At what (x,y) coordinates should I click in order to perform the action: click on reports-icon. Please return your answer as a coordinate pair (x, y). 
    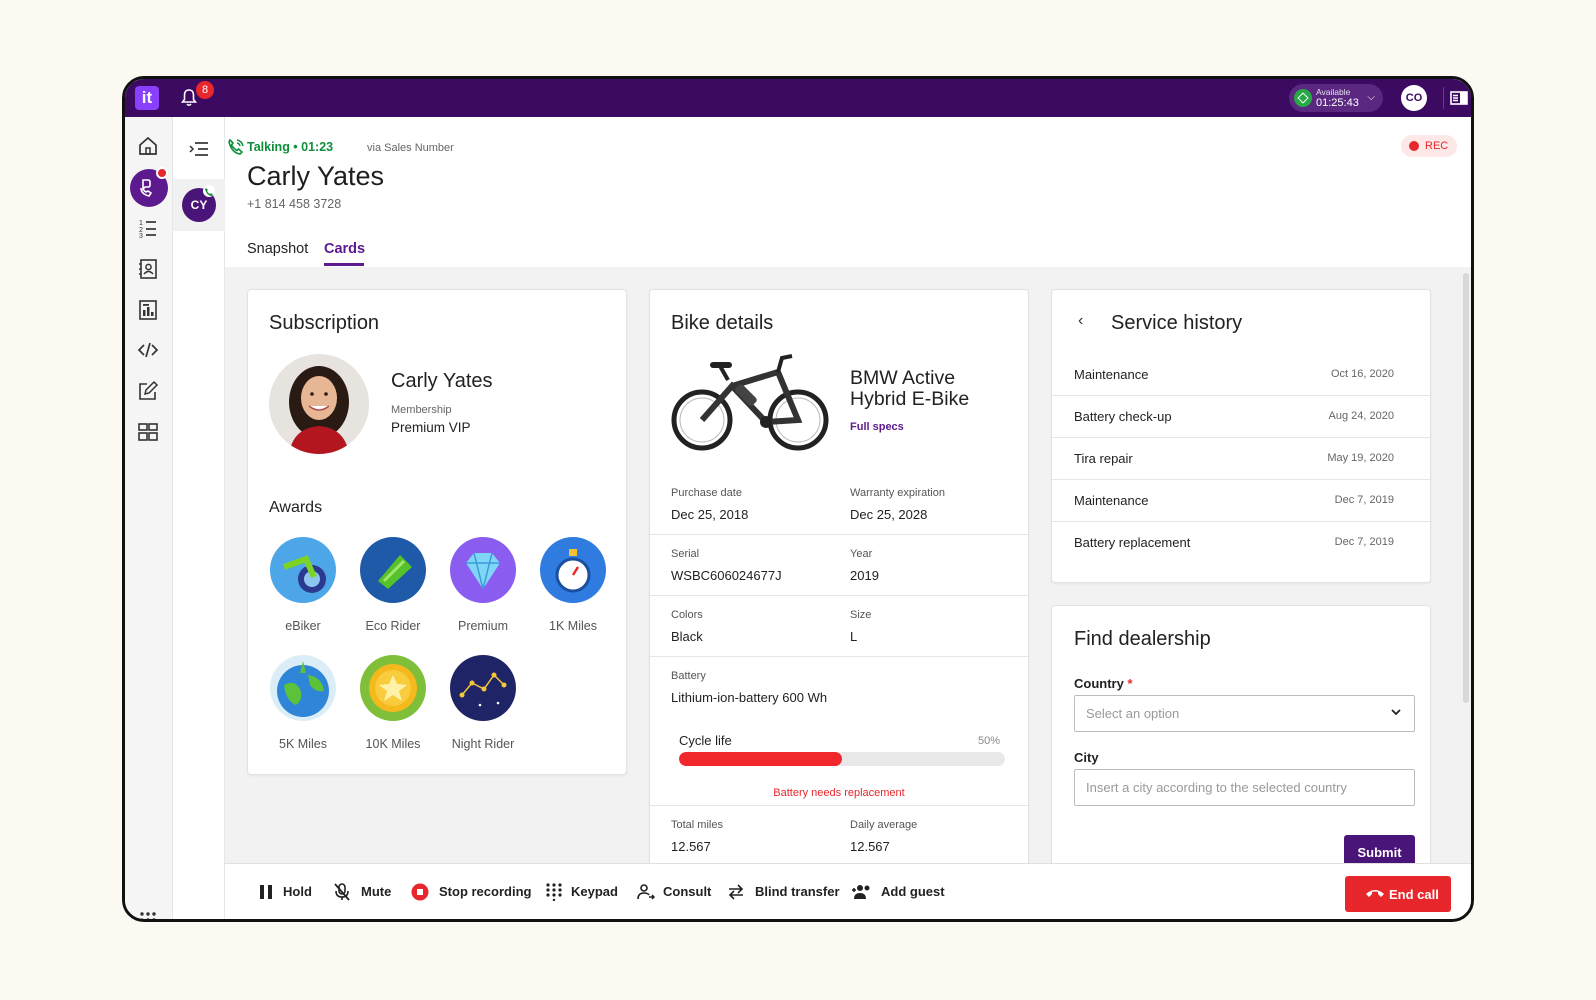
    Looking at the image, I should click on (148, 310).